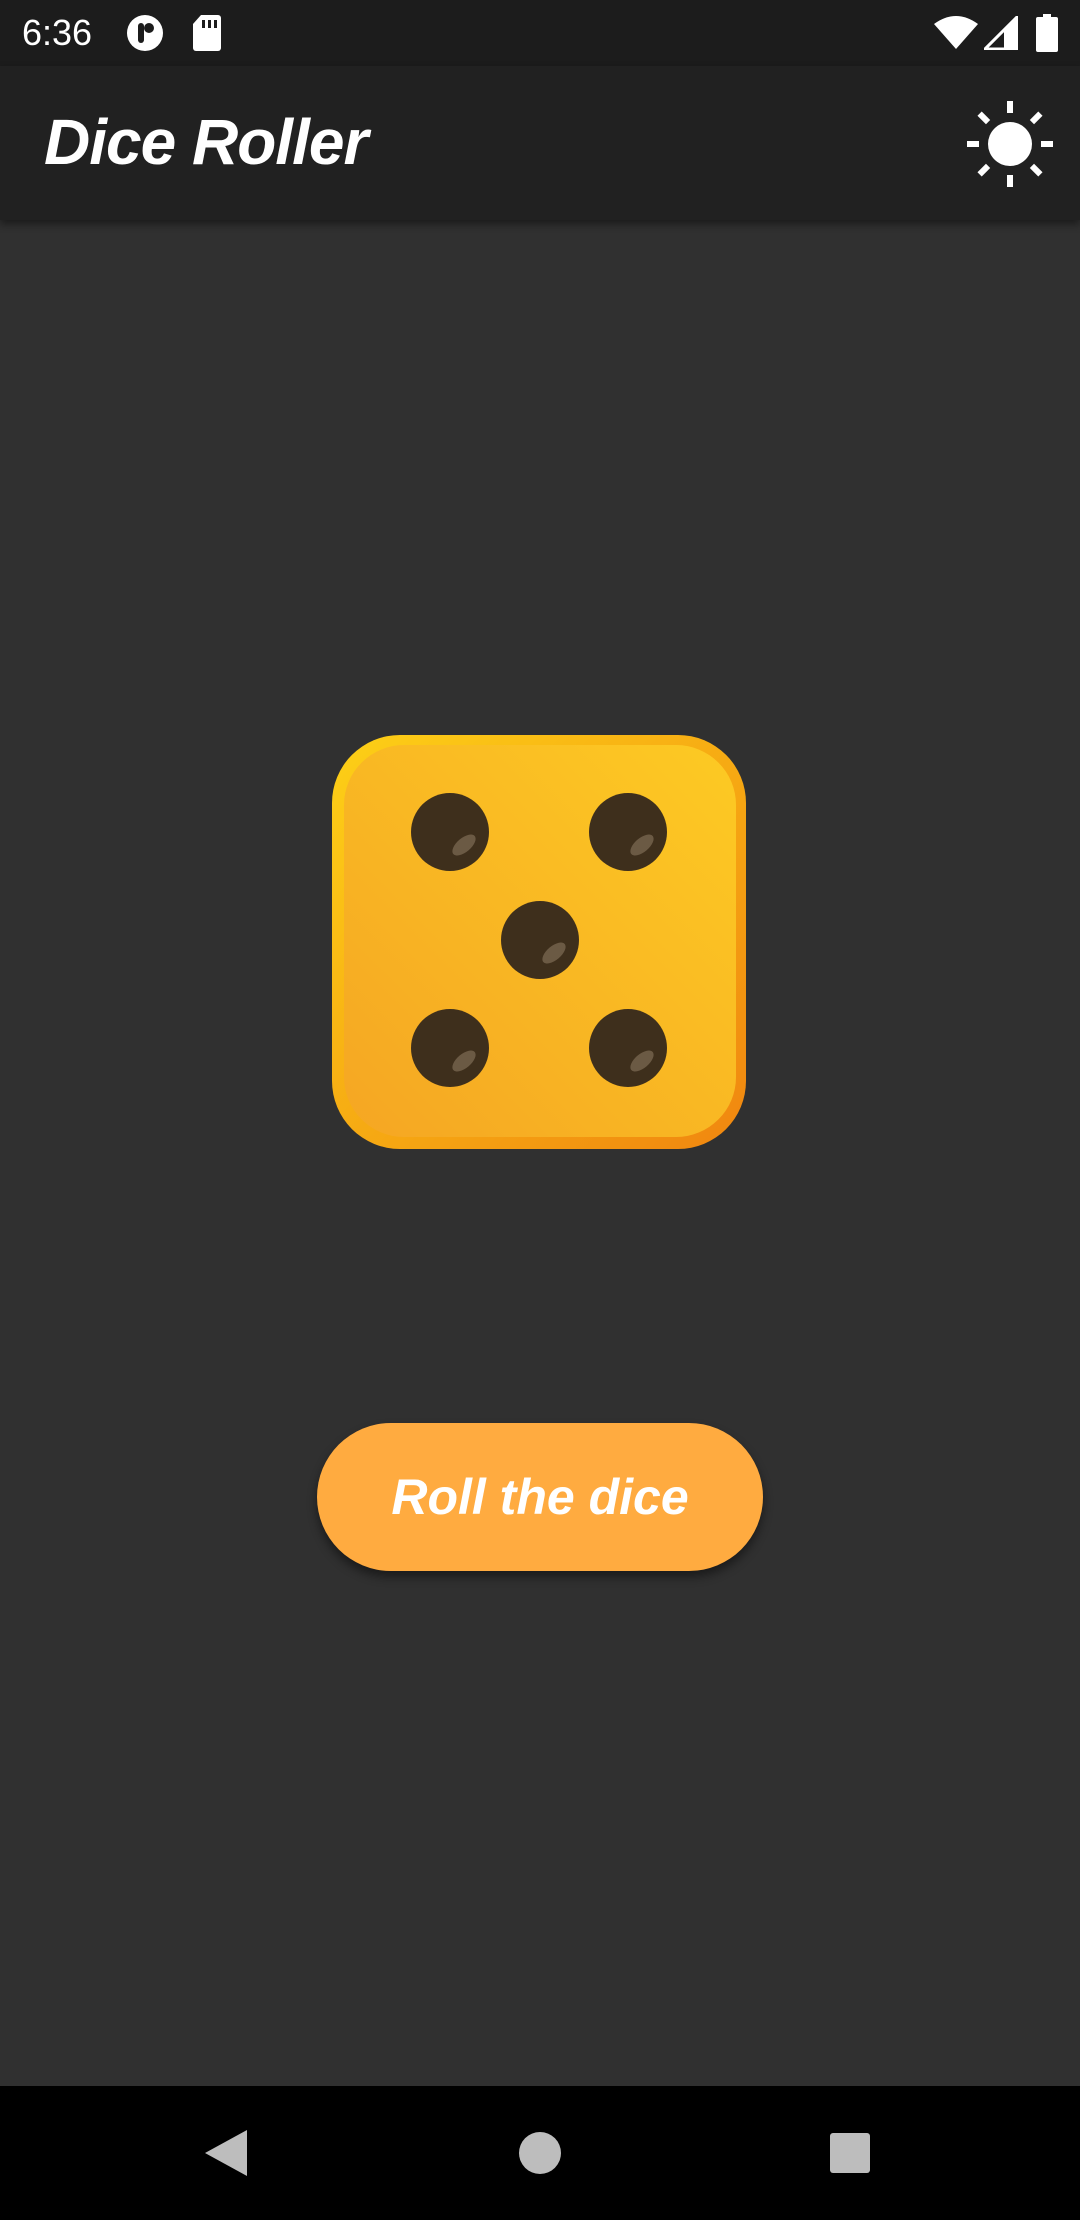  What do you see at coordinates (1000, 33) in the screenshot?
I see `cellular-signal-icon` at bounding box center [1000, 33].